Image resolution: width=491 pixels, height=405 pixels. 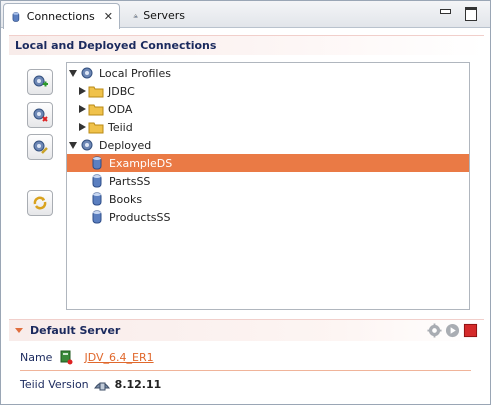 I want to click on delete-connection-button, so click(x=40, y=115).